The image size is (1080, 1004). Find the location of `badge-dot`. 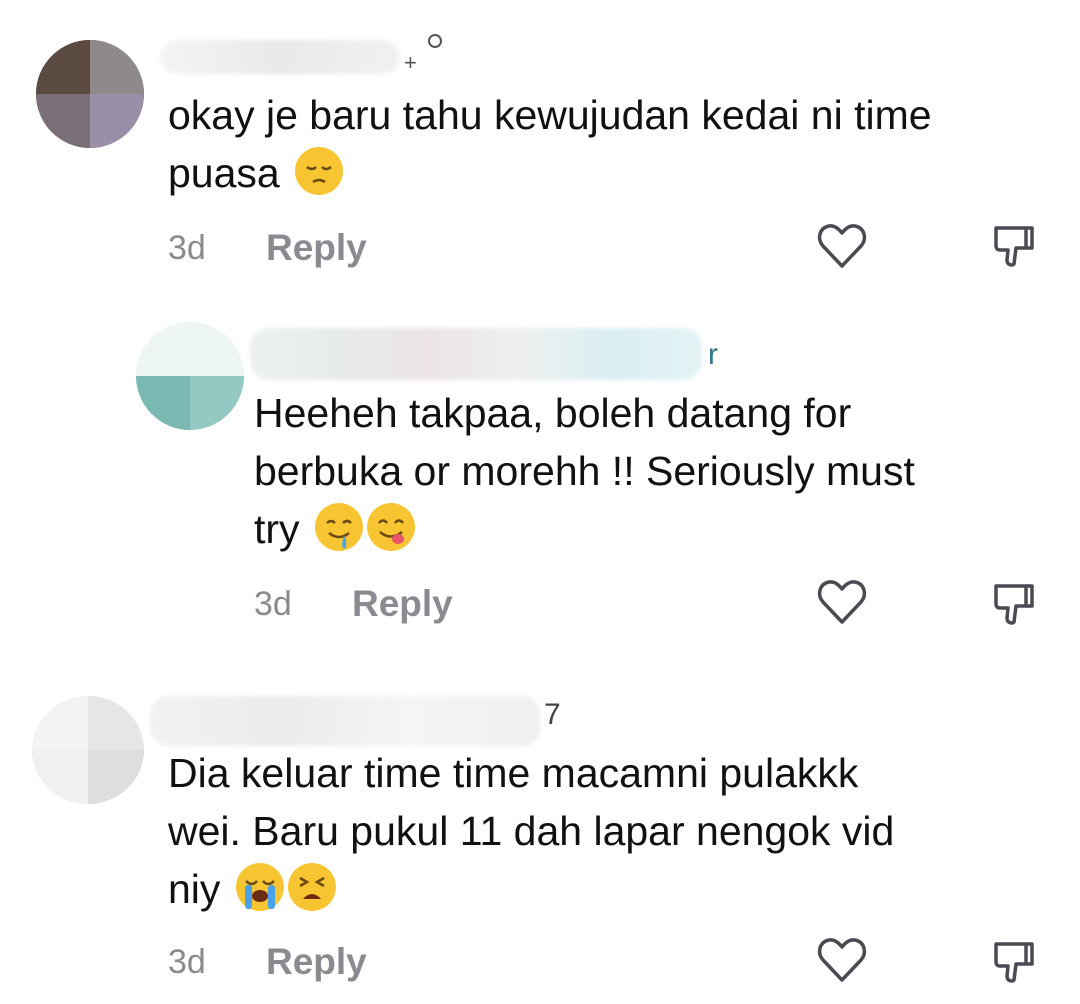

badge-dot is located at coordinates (435, 41).